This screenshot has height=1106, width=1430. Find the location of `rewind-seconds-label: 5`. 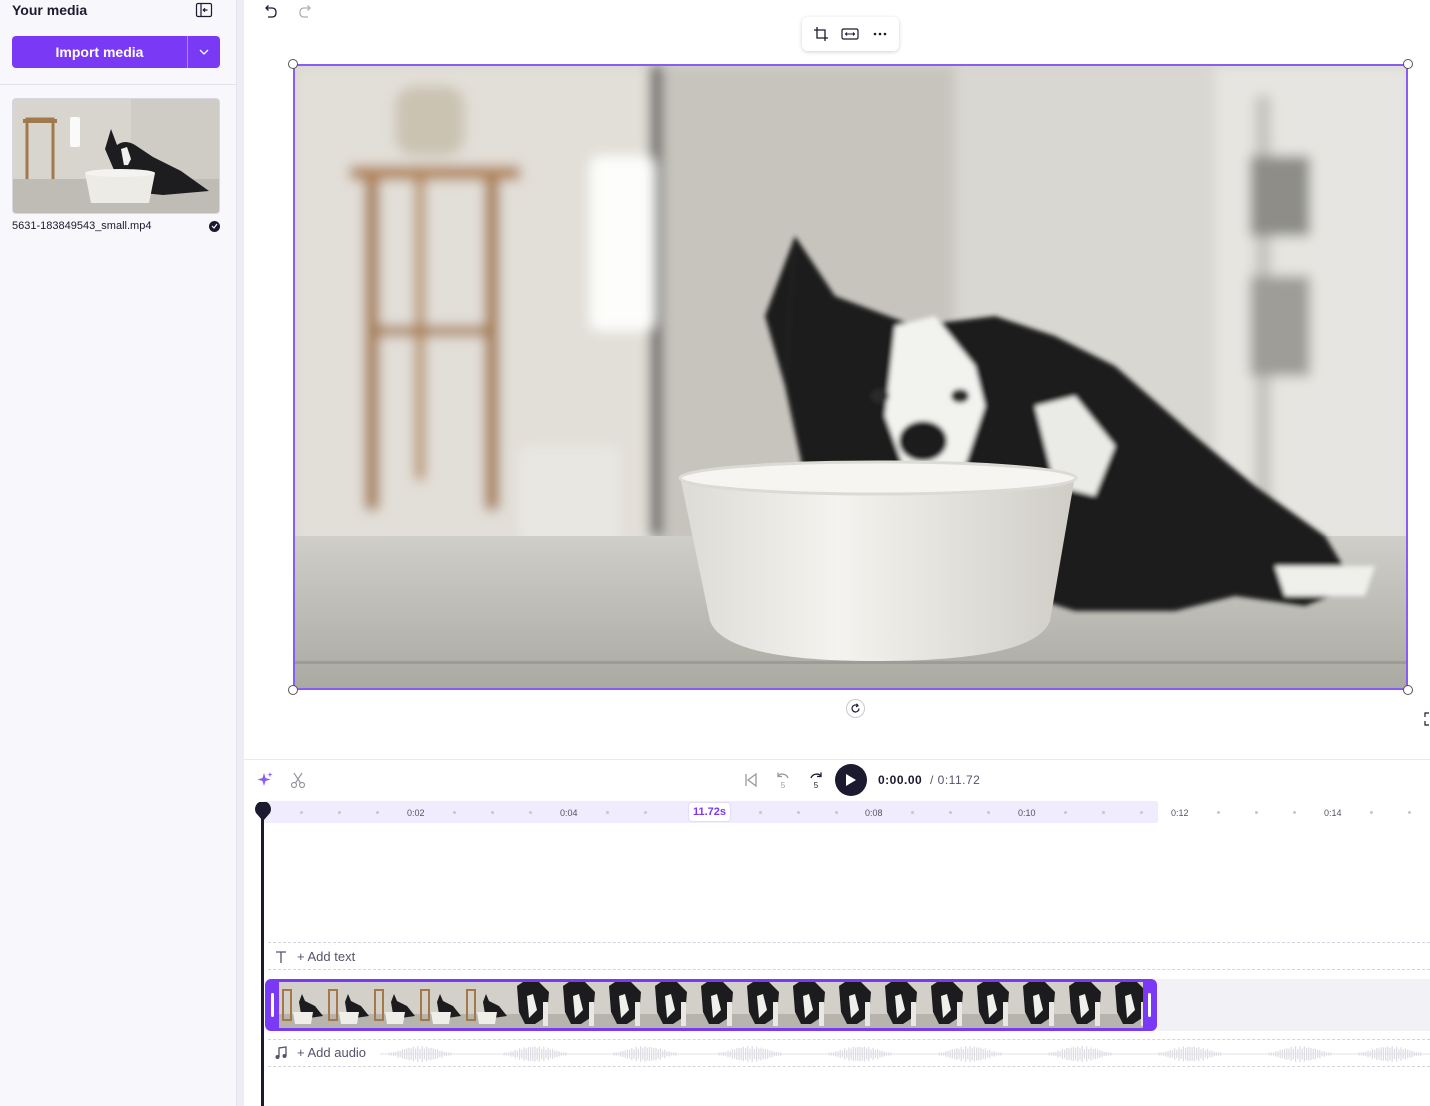

rewind-seconds-label: 5 is located at coordinates (783, 785).